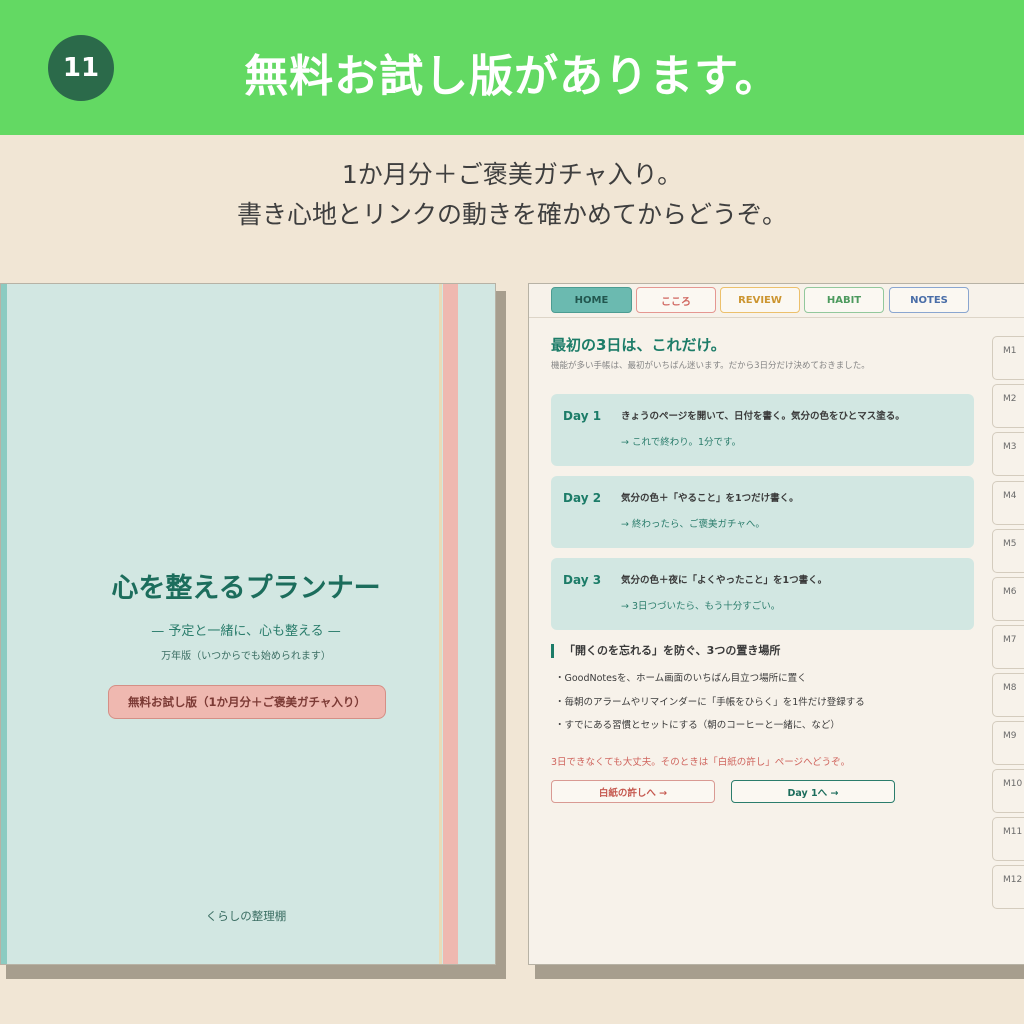 This screenshot has width=1024, height=1024. Describe the element at coordinates (582, 416) in the screenshot. I see `day-label: Day 1` at that location.